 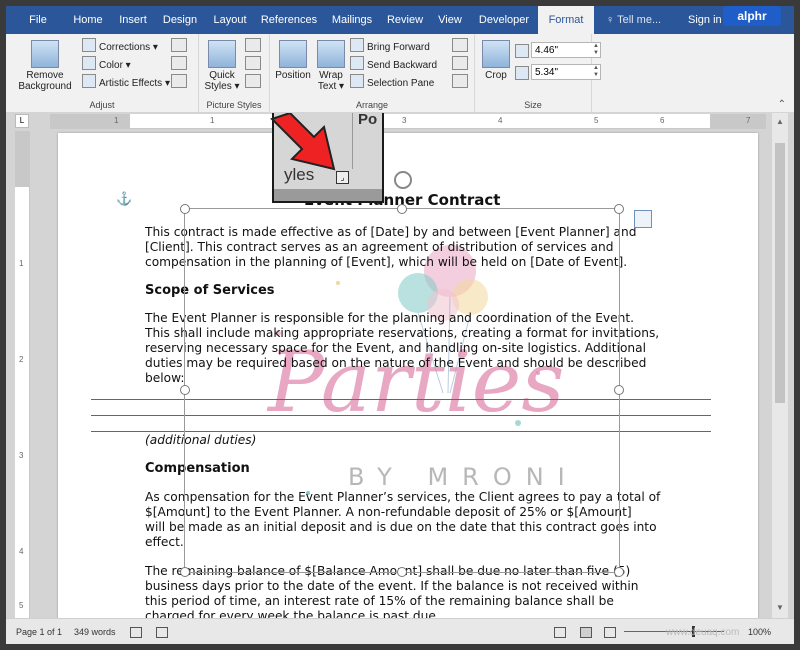 What do you see at coordinates (21, 605) in the screenshot?
I see `ruler-number: 5` at bounding box center [21, 605].